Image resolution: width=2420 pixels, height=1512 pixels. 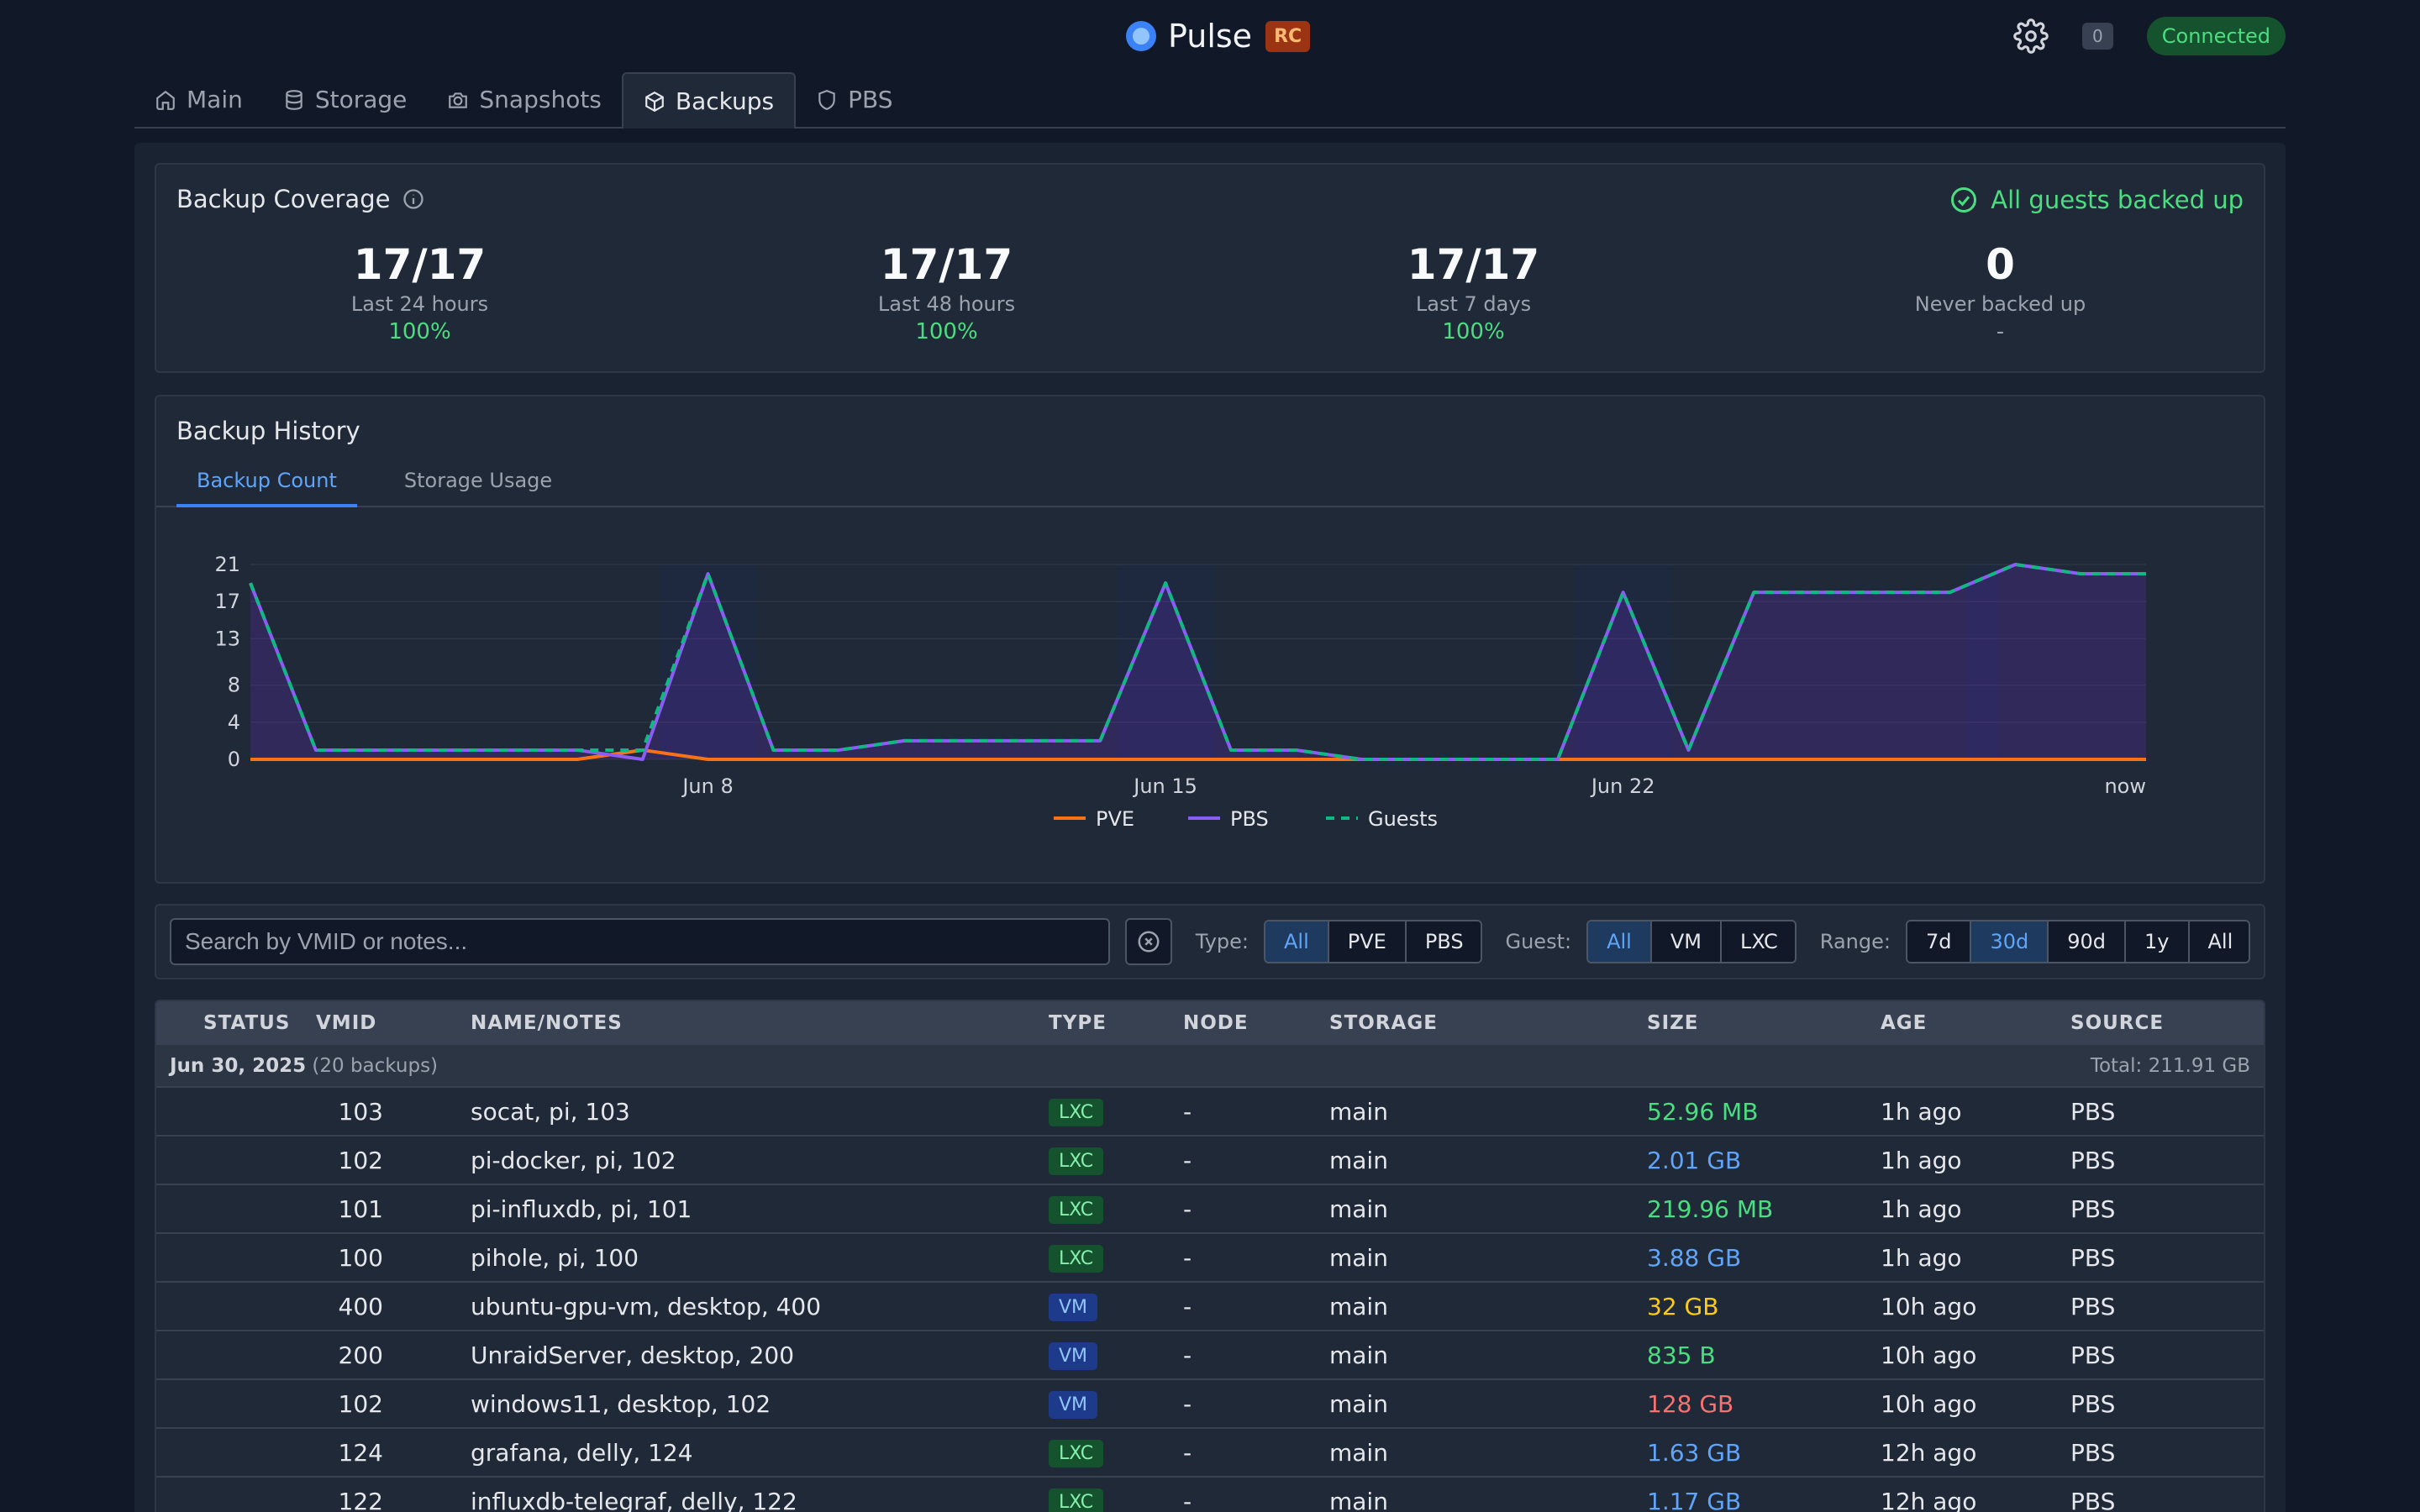 What do you see at coordinates (393, 1209) in the screenshot?
I see `cell-vmid: 101` at bounding box center [393, 1209].